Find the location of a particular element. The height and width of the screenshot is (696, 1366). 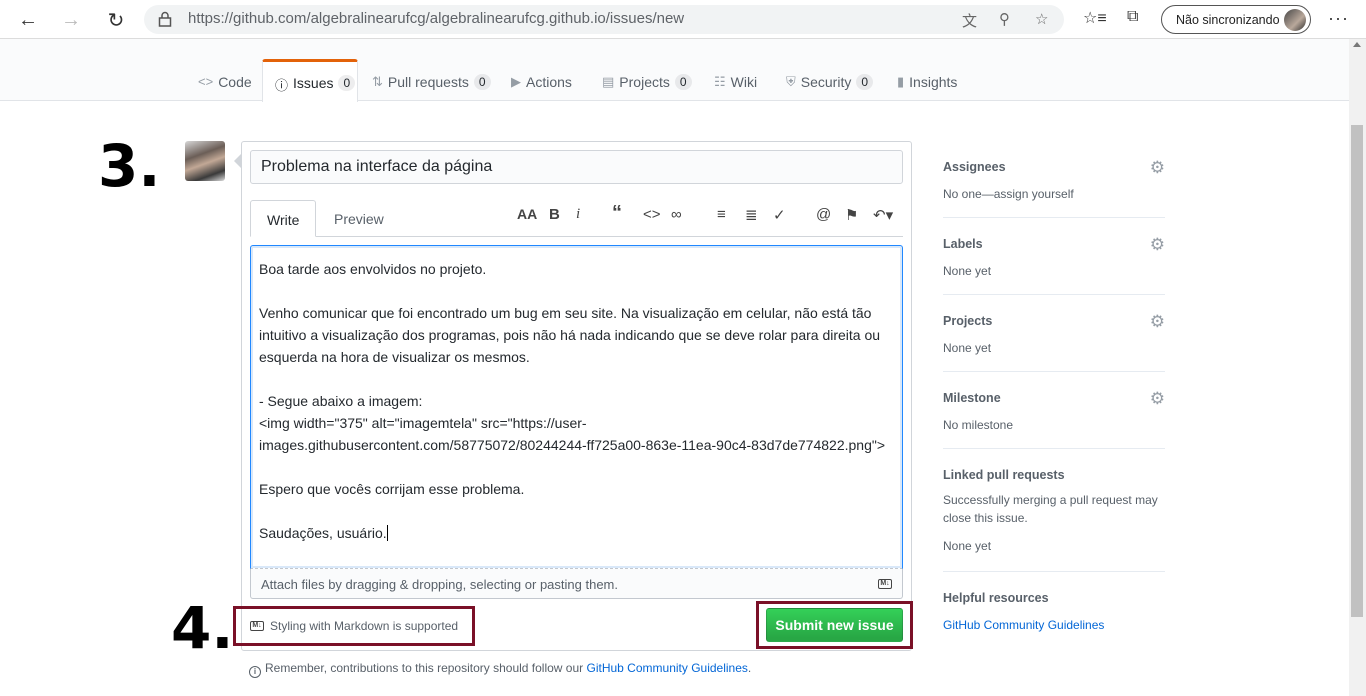

sidebar-milestone: Milestone ⚙ No milestone is located at coordinates (1054, 419).